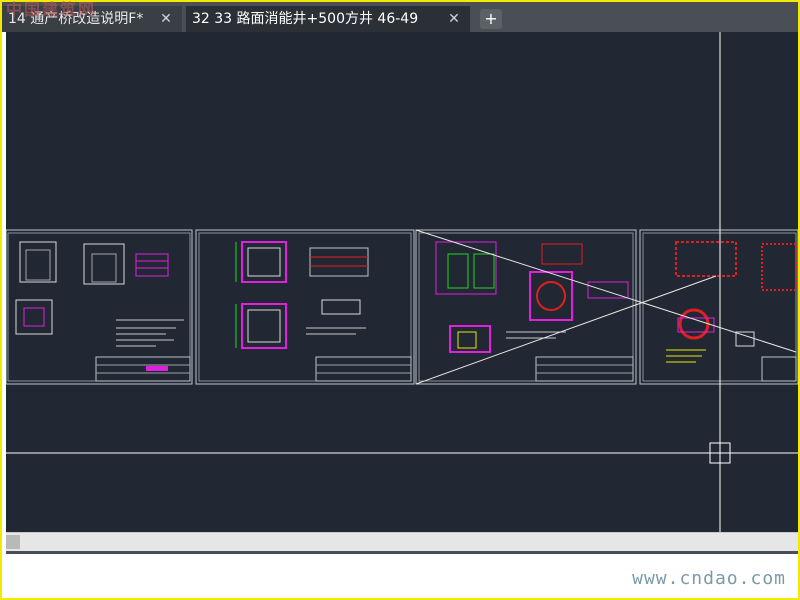 The width and height of the screenshot is (800, 600). I want to click on sheet-1-content, so click(103, 311).